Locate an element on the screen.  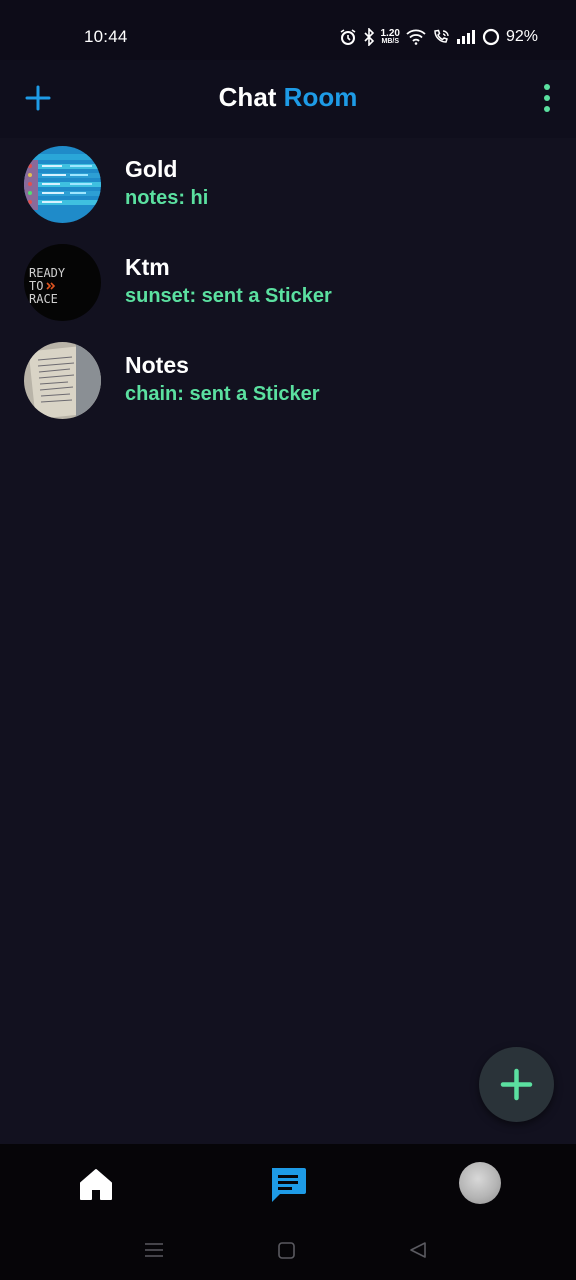
chat-avatar-ktm: READY TO RACE is located at coordinates (62, 282).